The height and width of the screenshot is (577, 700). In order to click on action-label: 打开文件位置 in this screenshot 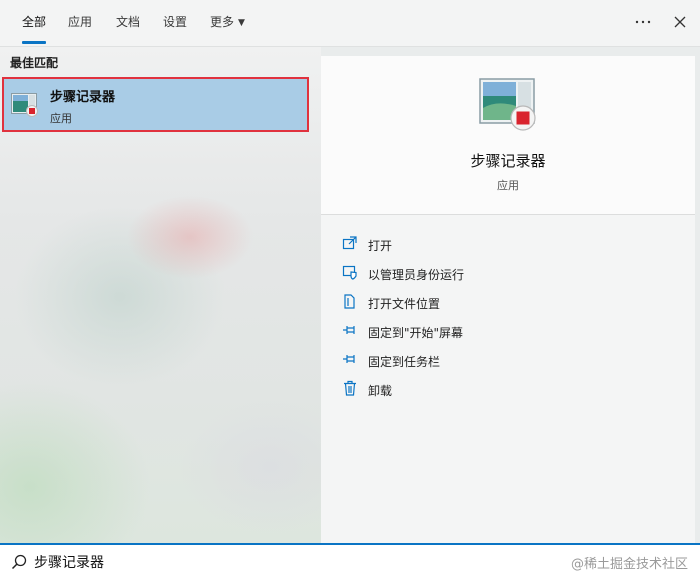, I will do `click(404, 304)`.